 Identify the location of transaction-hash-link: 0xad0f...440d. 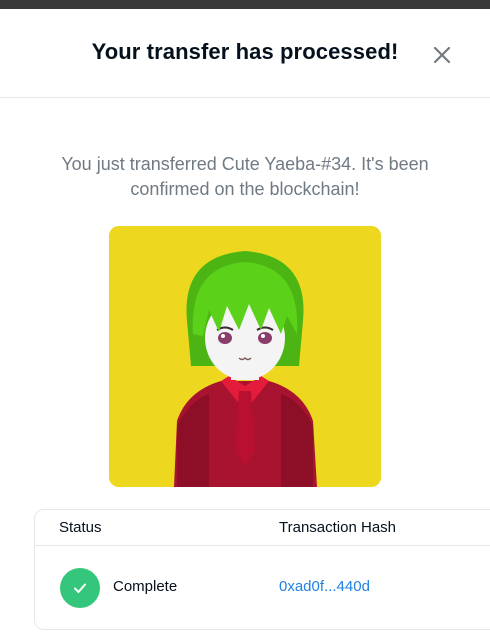
(324, 586).